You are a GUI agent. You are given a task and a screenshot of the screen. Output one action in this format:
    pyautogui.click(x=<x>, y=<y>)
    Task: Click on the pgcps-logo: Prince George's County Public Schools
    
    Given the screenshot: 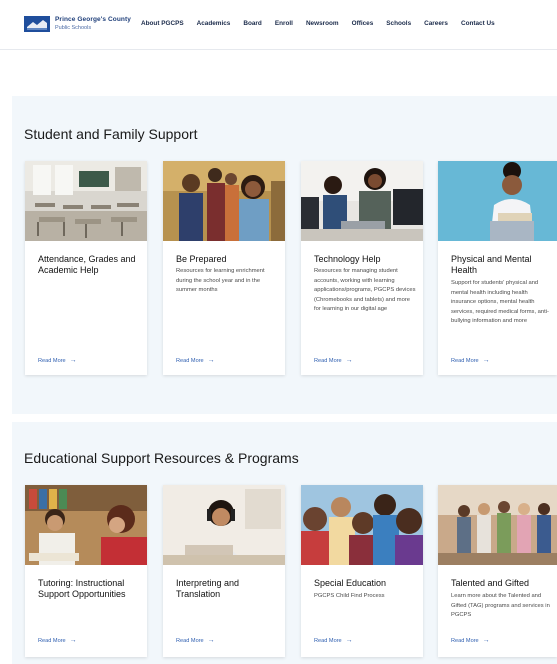 What is the action you would take?
    pyautogui.click(x=77, y=24)
    